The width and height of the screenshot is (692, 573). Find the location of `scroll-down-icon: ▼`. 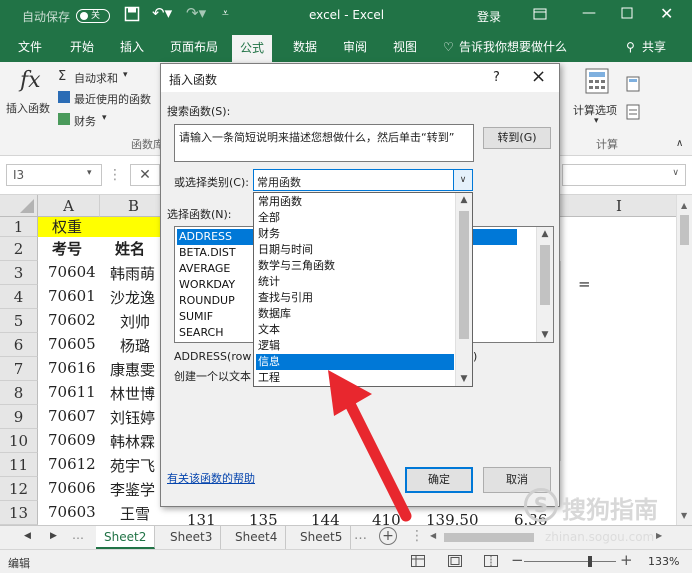

scroll-down-icon: ▼ is located at coordinates (684, 515).